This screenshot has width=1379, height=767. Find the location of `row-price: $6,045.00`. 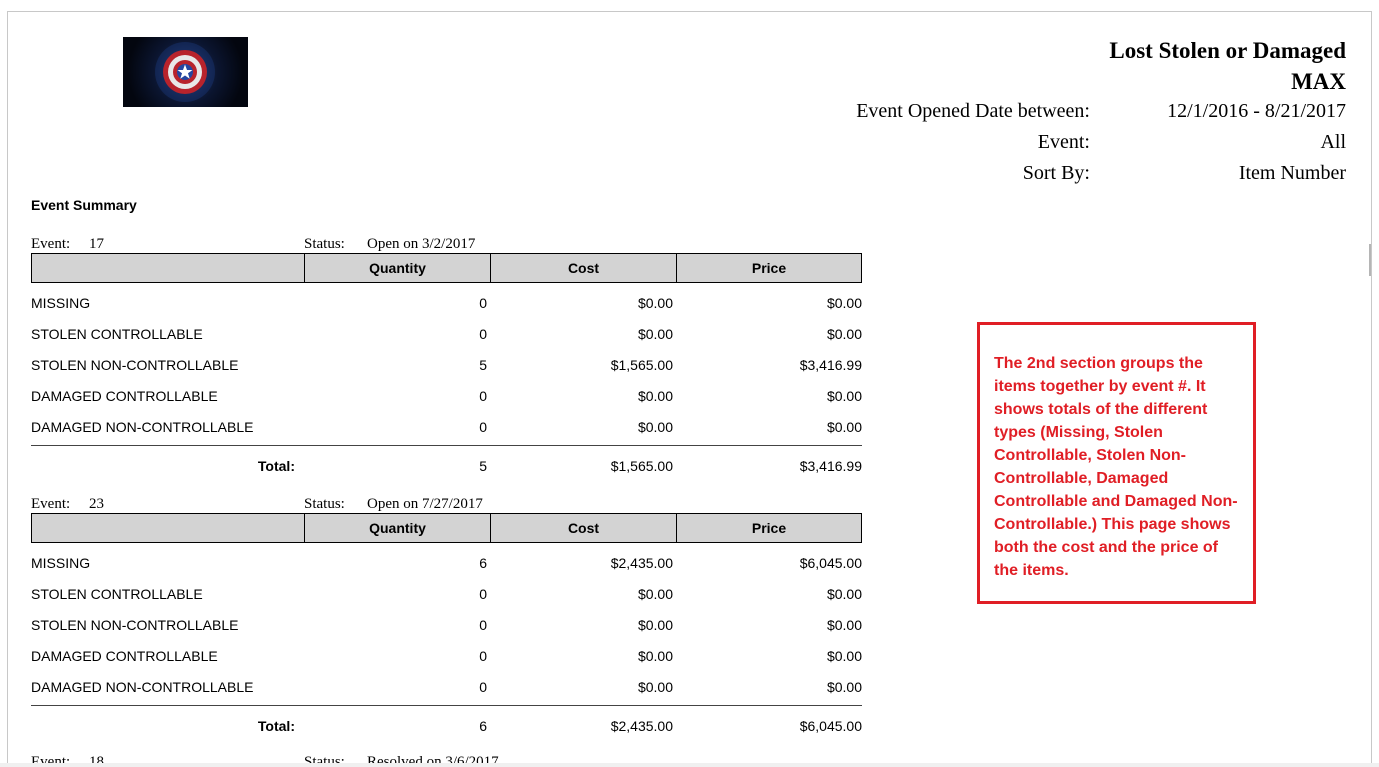

row-price: $6,045.00 is located at coordinates (830, 563).